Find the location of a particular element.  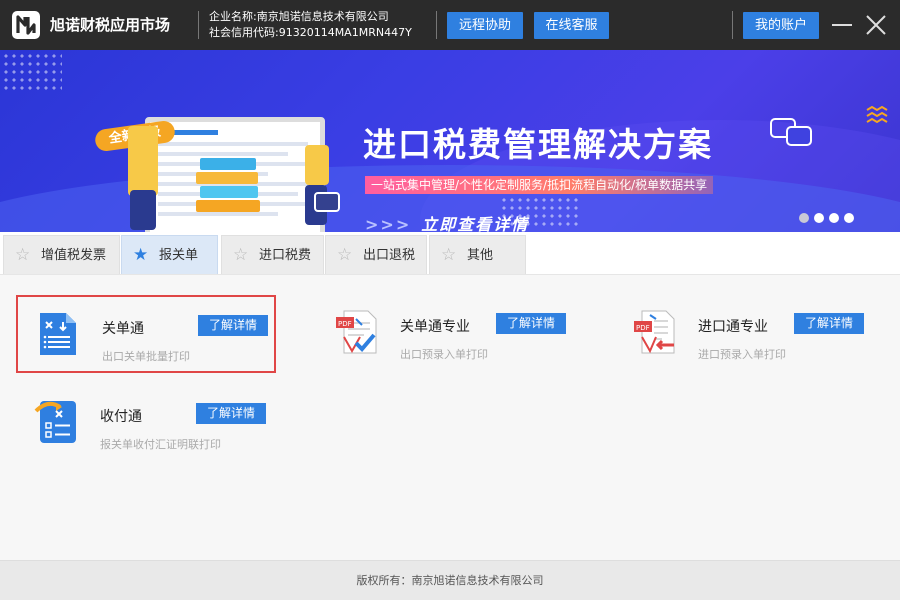

tab-other: ☆ 其他 is located at coordinates (477, 254).